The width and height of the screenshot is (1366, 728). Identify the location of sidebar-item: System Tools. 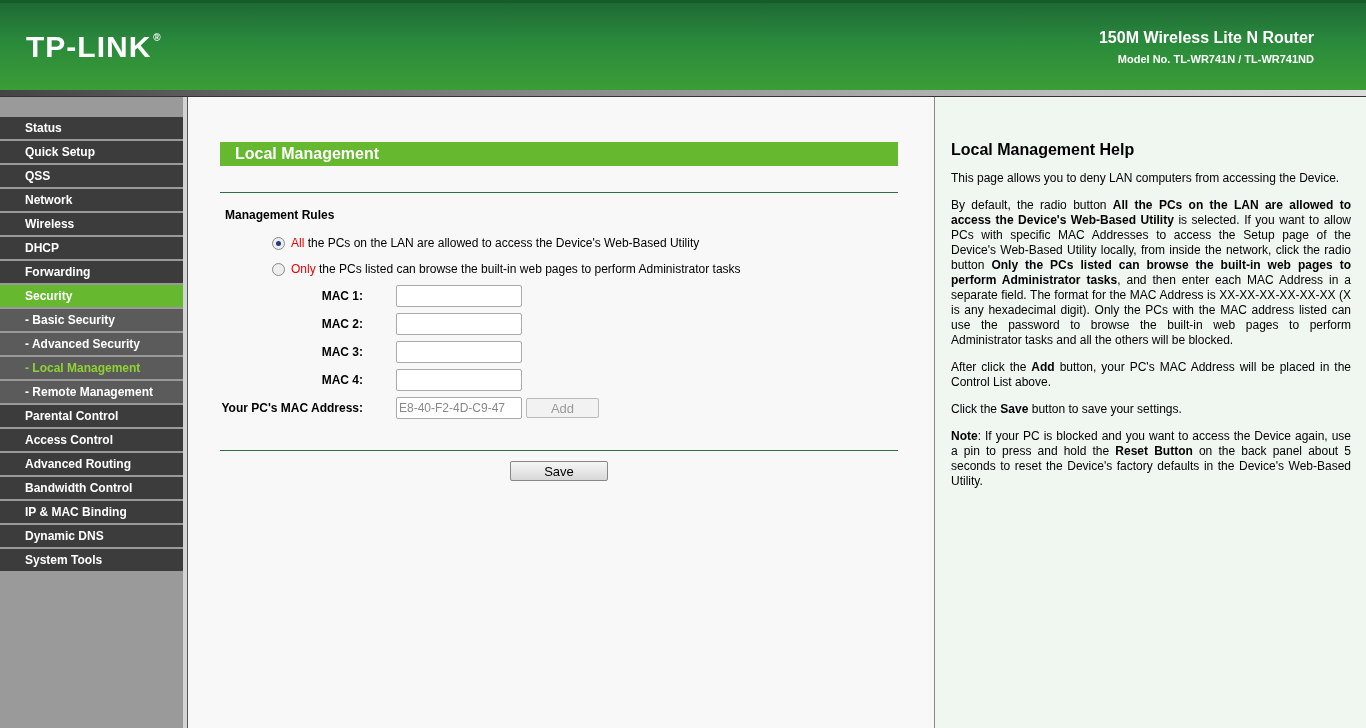
(91, 560).